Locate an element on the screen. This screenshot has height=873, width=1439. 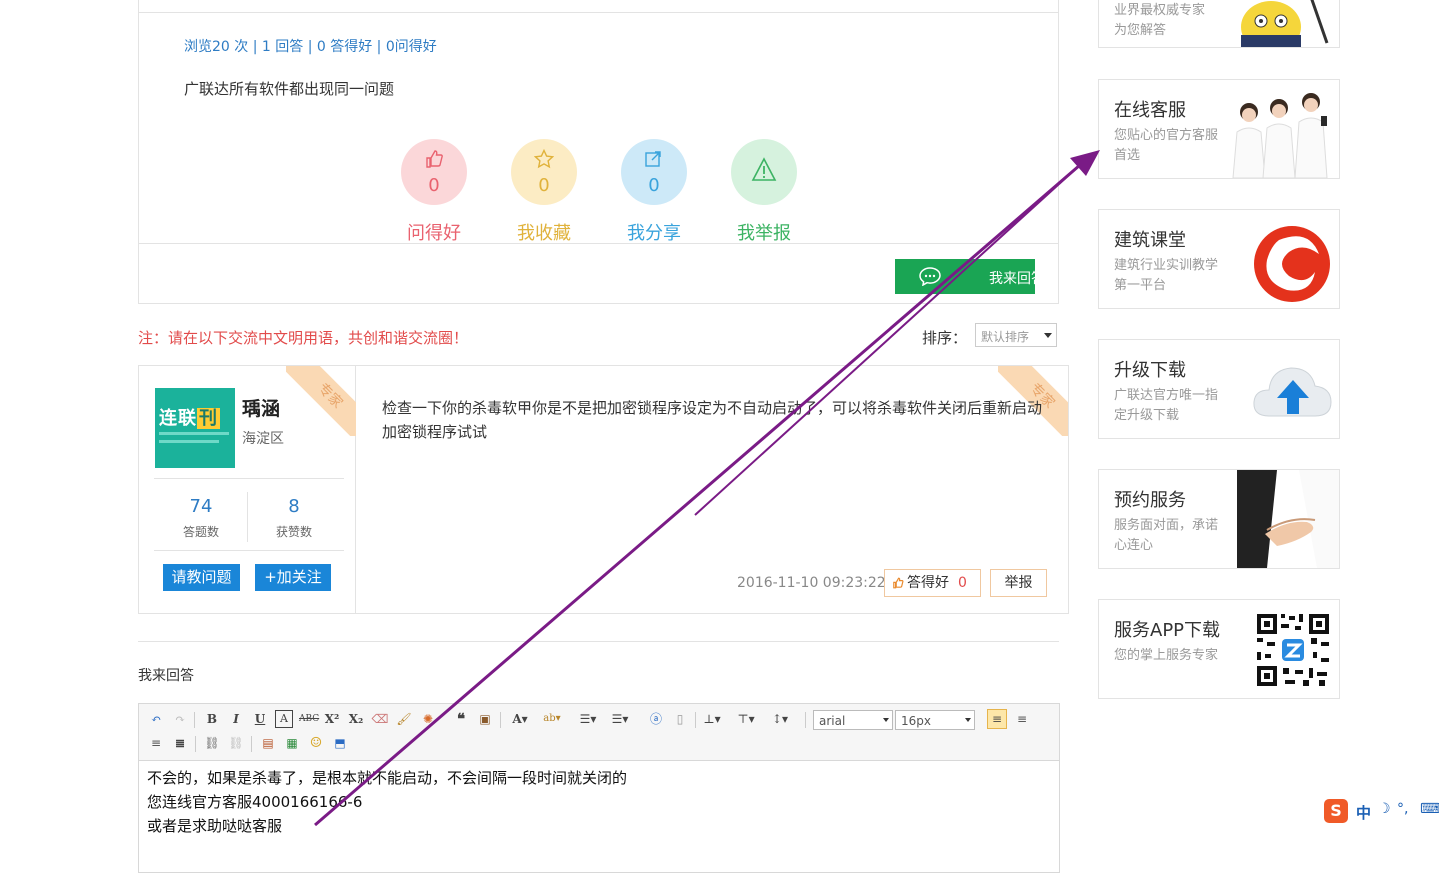
user-name: 瑀涵 is located at coordinates (261, 407).